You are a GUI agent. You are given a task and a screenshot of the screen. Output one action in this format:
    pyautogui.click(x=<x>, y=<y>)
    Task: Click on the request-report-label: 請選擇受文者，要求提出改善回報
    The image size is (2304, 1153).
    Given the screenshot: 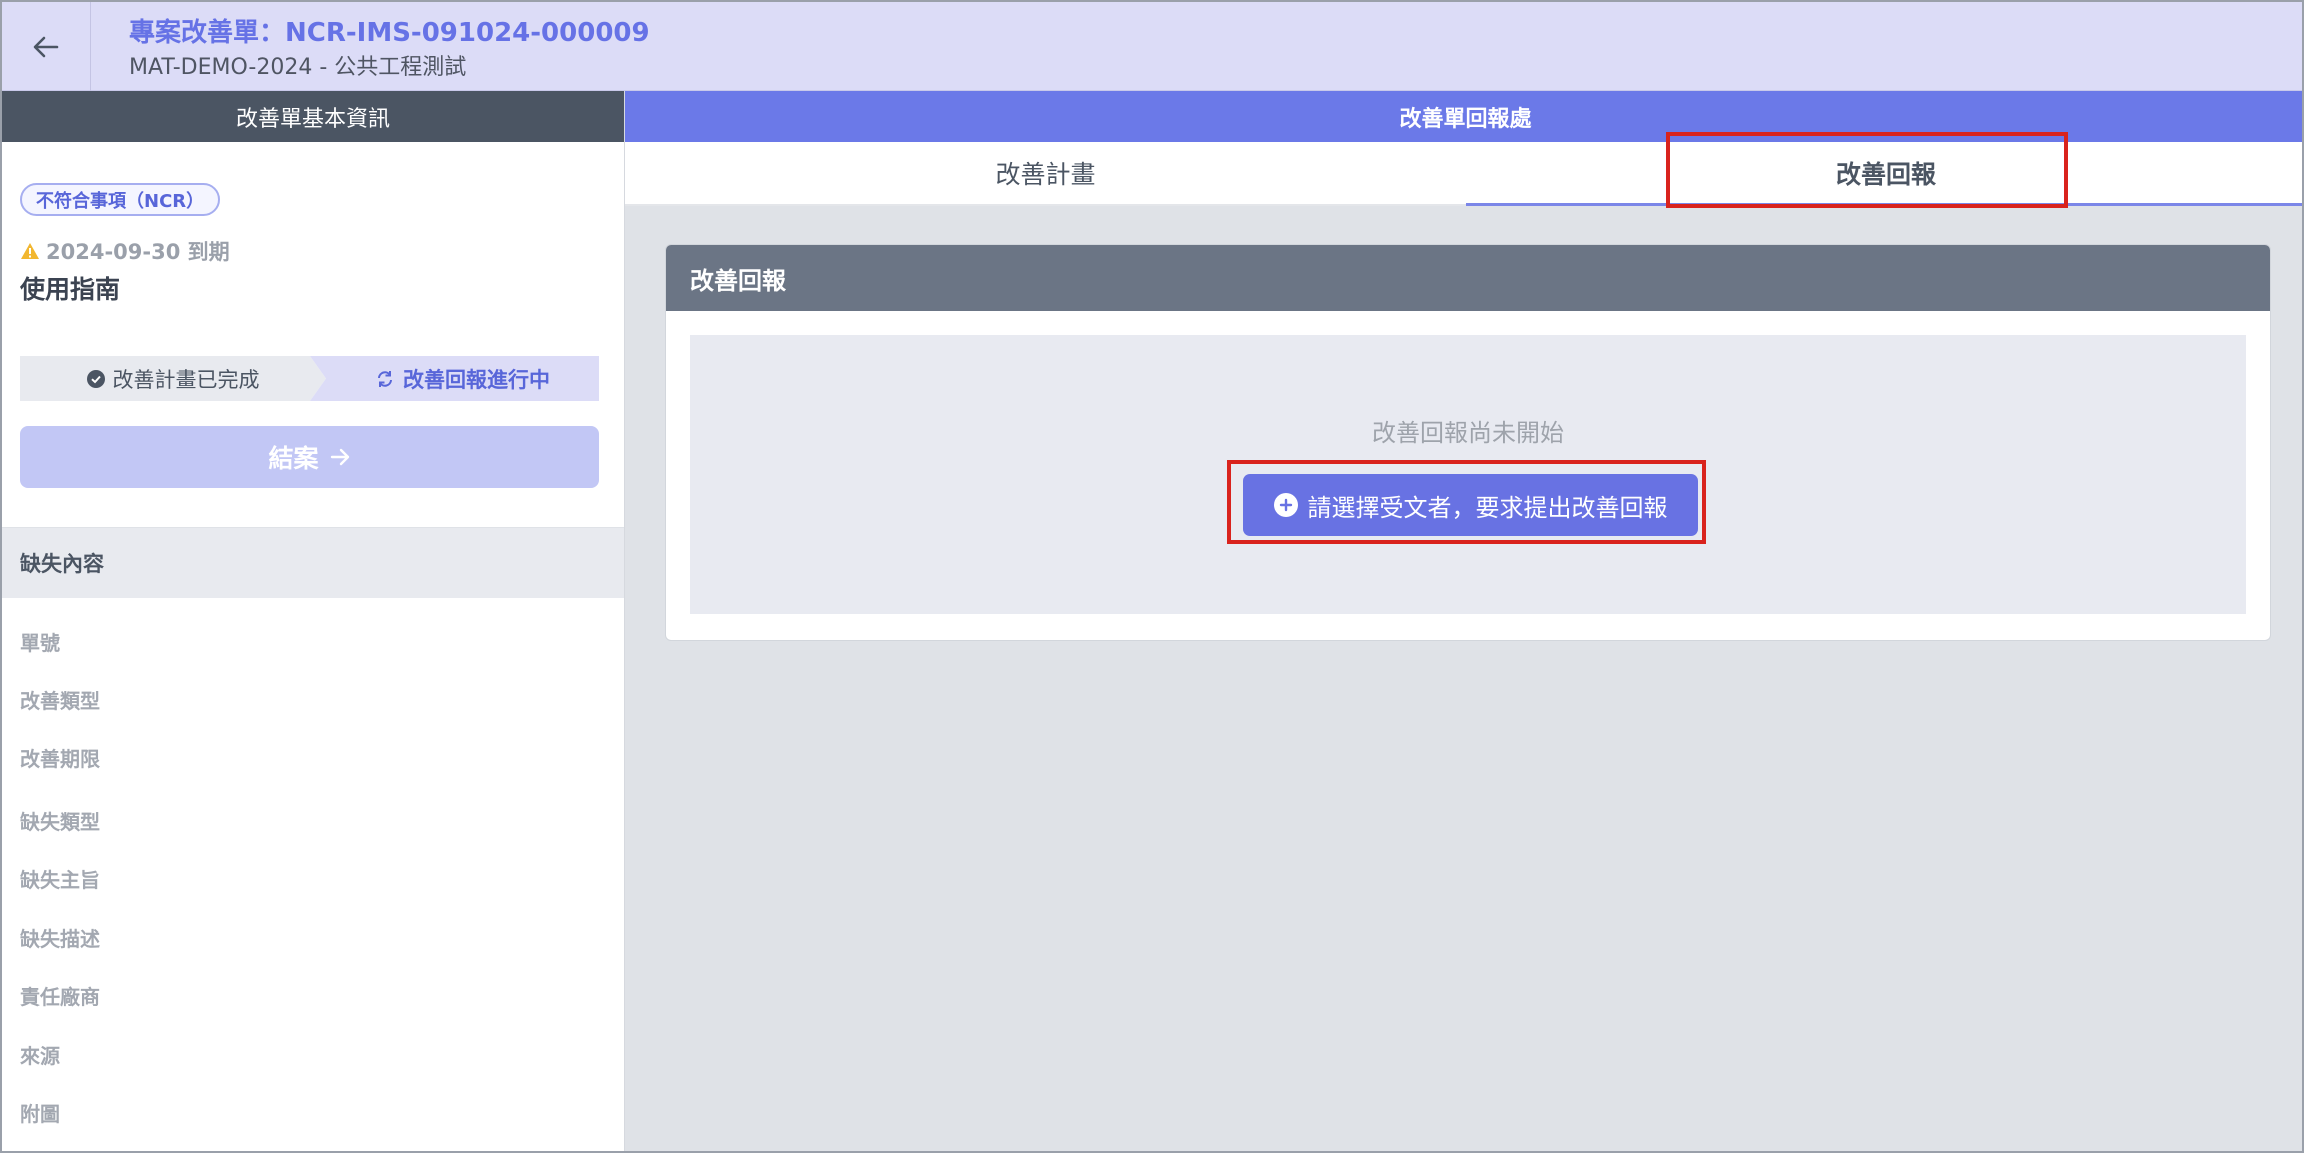 What is the action you would take?
    pyautogui.click(x=1487, y=507)
    